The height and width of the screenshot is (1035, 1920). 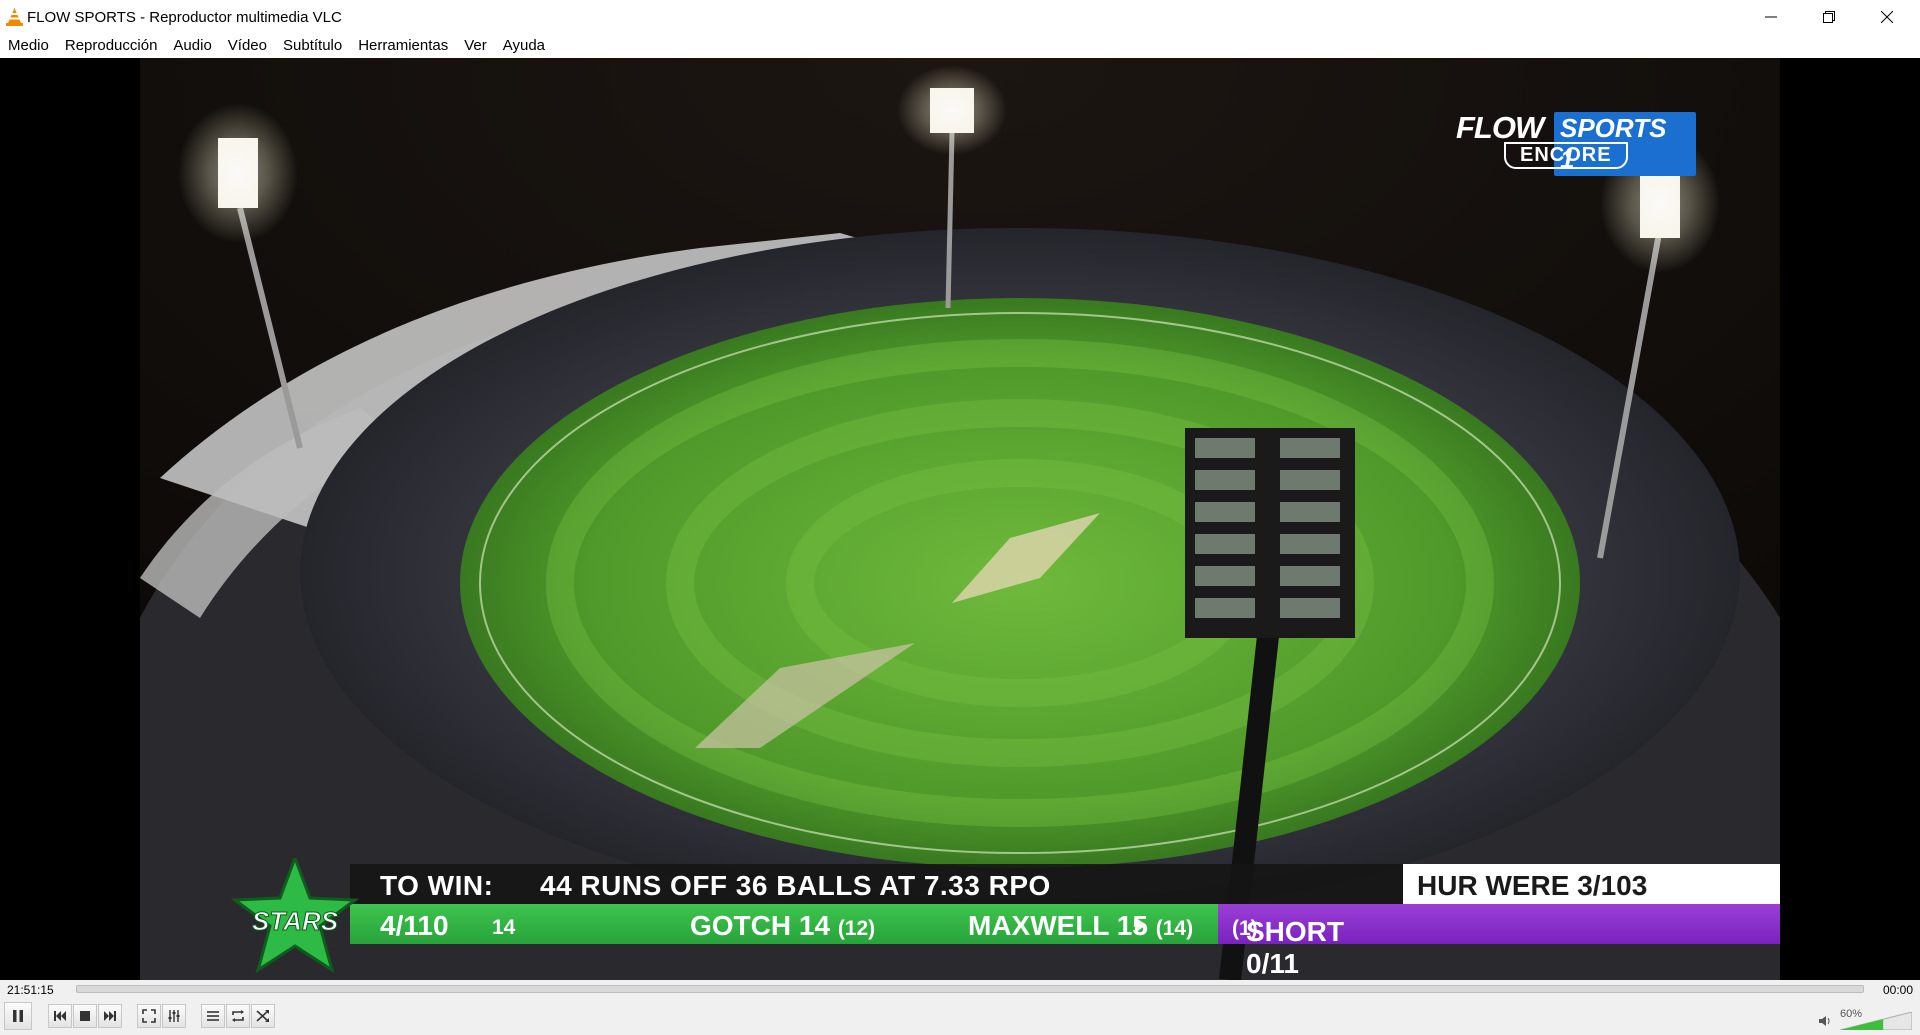 I want to click on overs: 14, so click(x=504, y=927).